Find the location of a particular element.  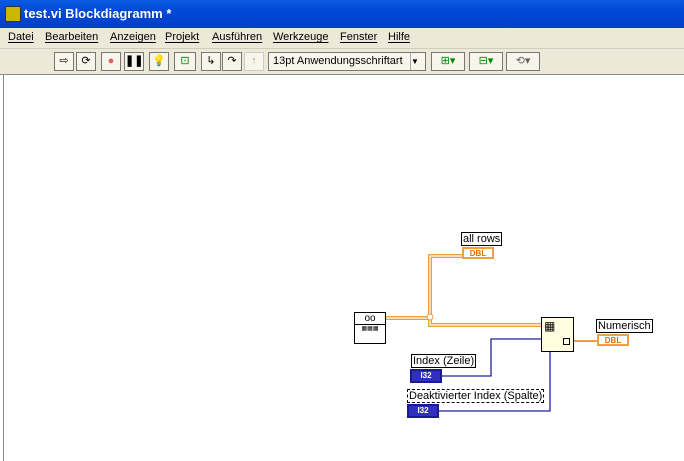

all-rows-indicator: DBL is located at coordinates (478, 253).